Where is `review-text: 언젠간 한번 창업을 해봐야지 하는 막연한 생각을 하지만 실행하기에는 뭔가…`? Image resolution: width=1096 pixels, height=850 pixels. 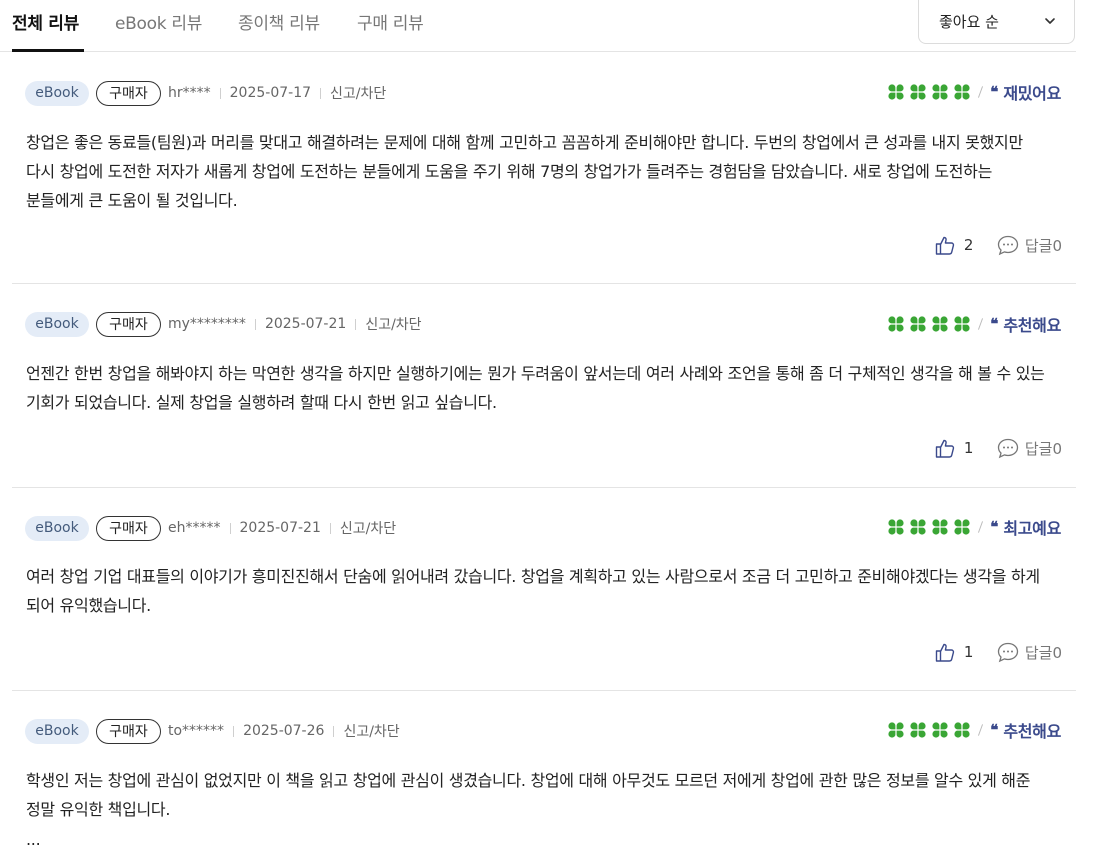
review-text: 언젠간 한번 창업을 해봐야지 하는 막연한 생각을 하지만 실행하기에는 뭔가… is located at coordinates (535, 388).